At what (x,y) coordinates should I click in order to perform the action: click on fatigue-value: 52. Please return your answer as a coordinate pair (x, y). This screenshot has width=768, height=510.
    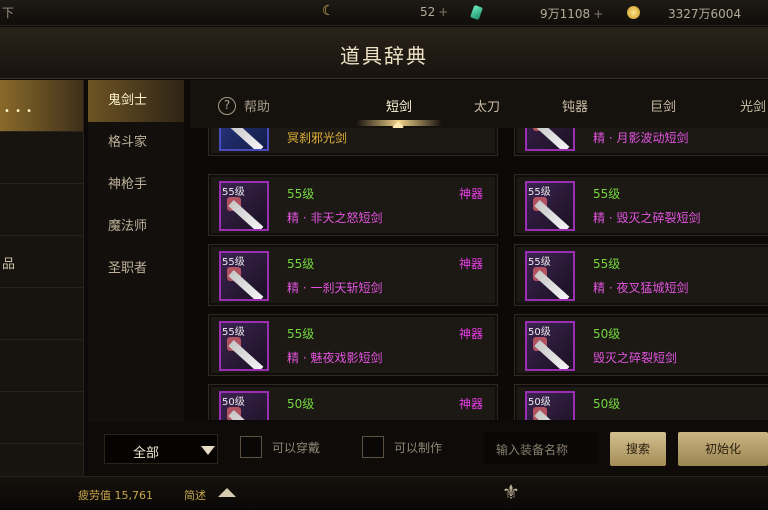
    Looking at the image, I should click on (428, 12).